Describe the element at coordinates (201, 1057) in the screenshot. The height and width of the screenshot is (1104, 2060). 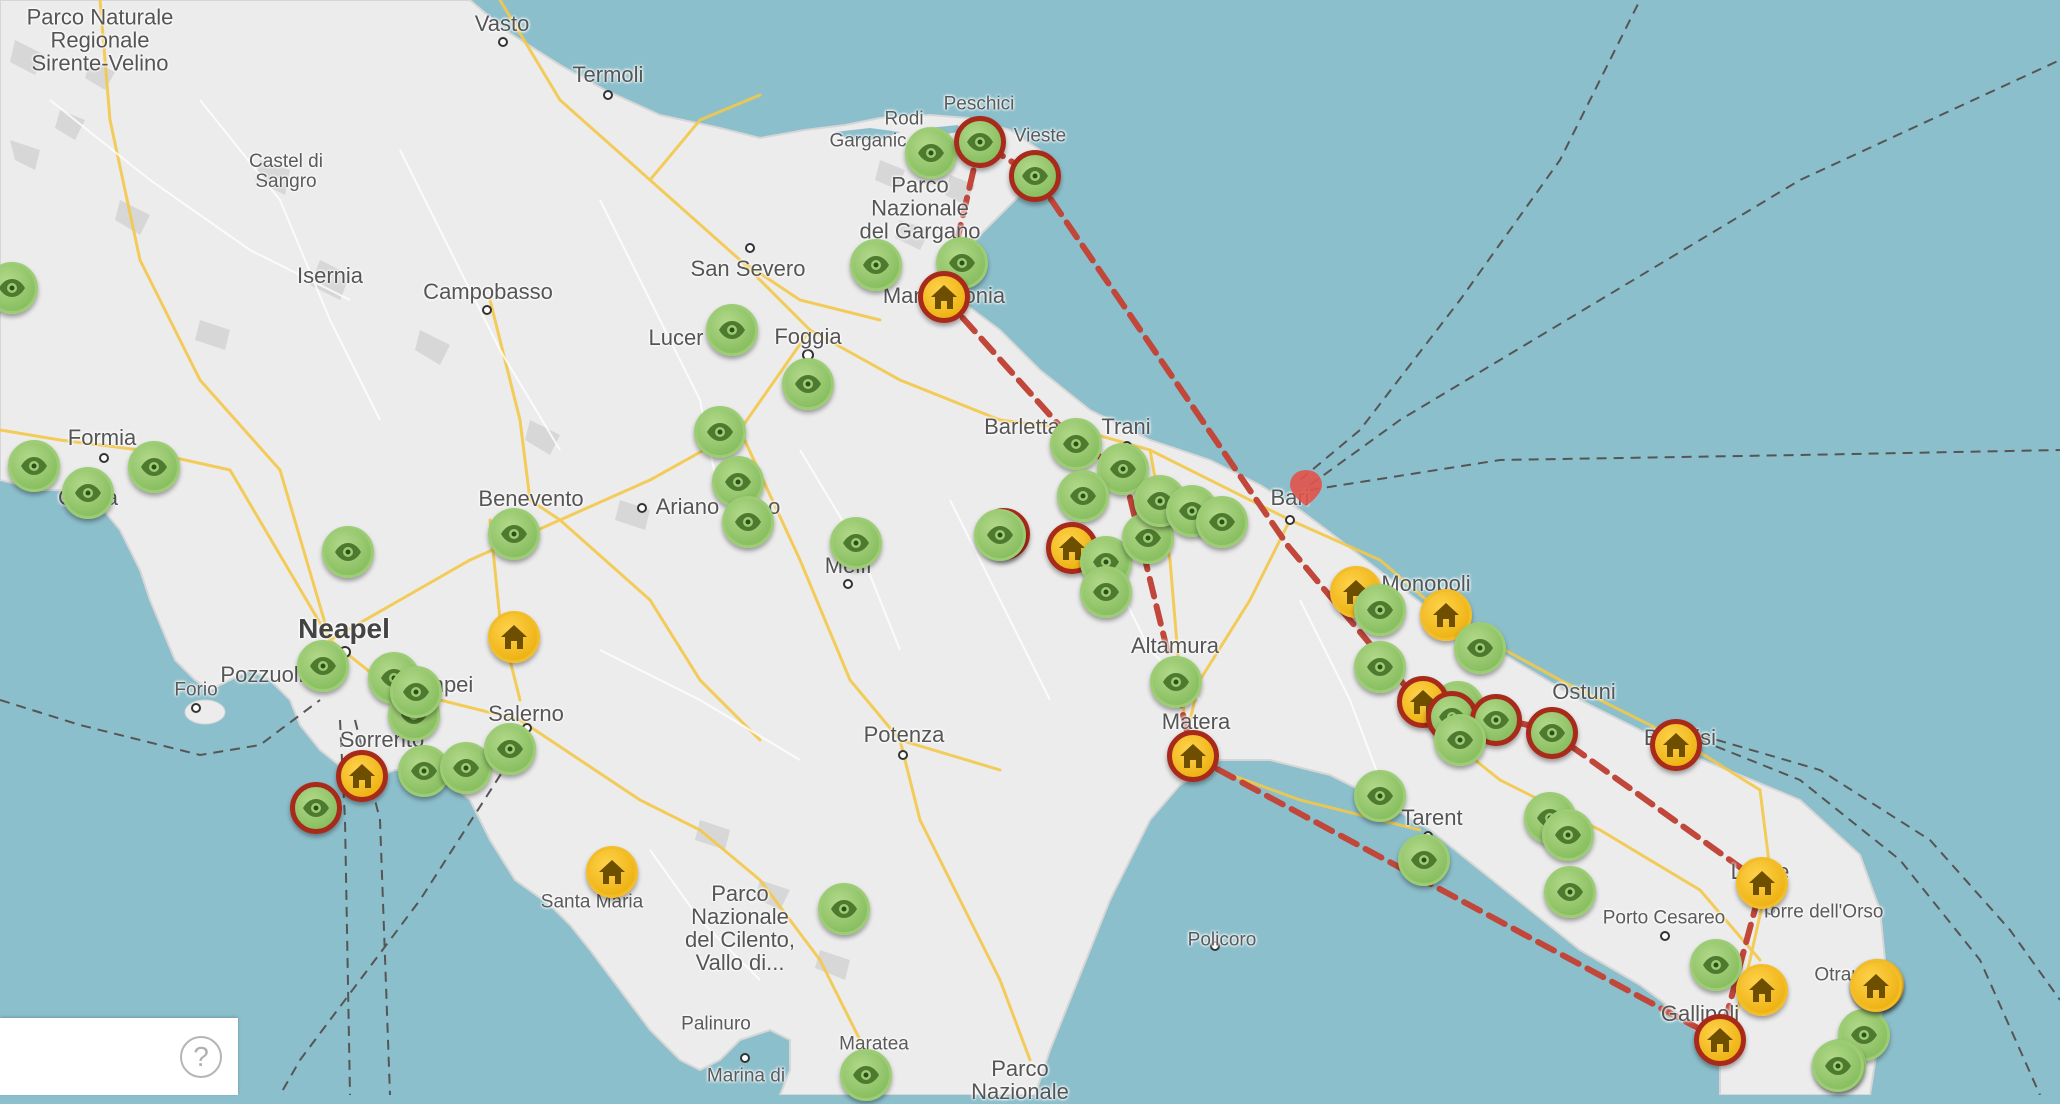
I see `help-button: ?` at that location.